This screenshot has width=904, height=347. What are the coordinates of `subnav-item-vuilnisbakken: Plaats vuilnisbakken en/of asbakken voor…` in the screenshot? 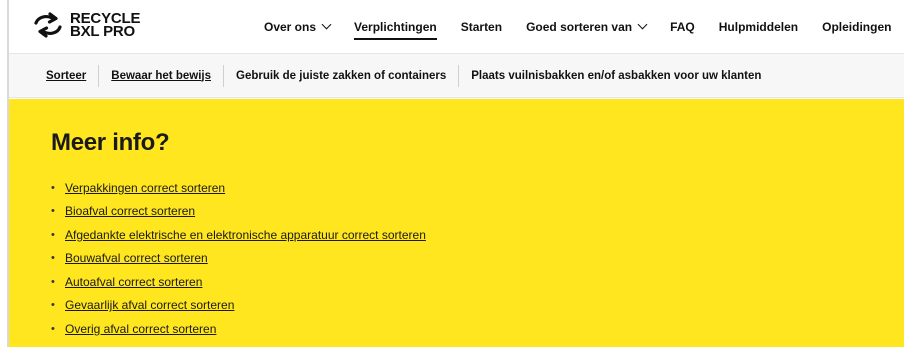 It's located at (616, 76).